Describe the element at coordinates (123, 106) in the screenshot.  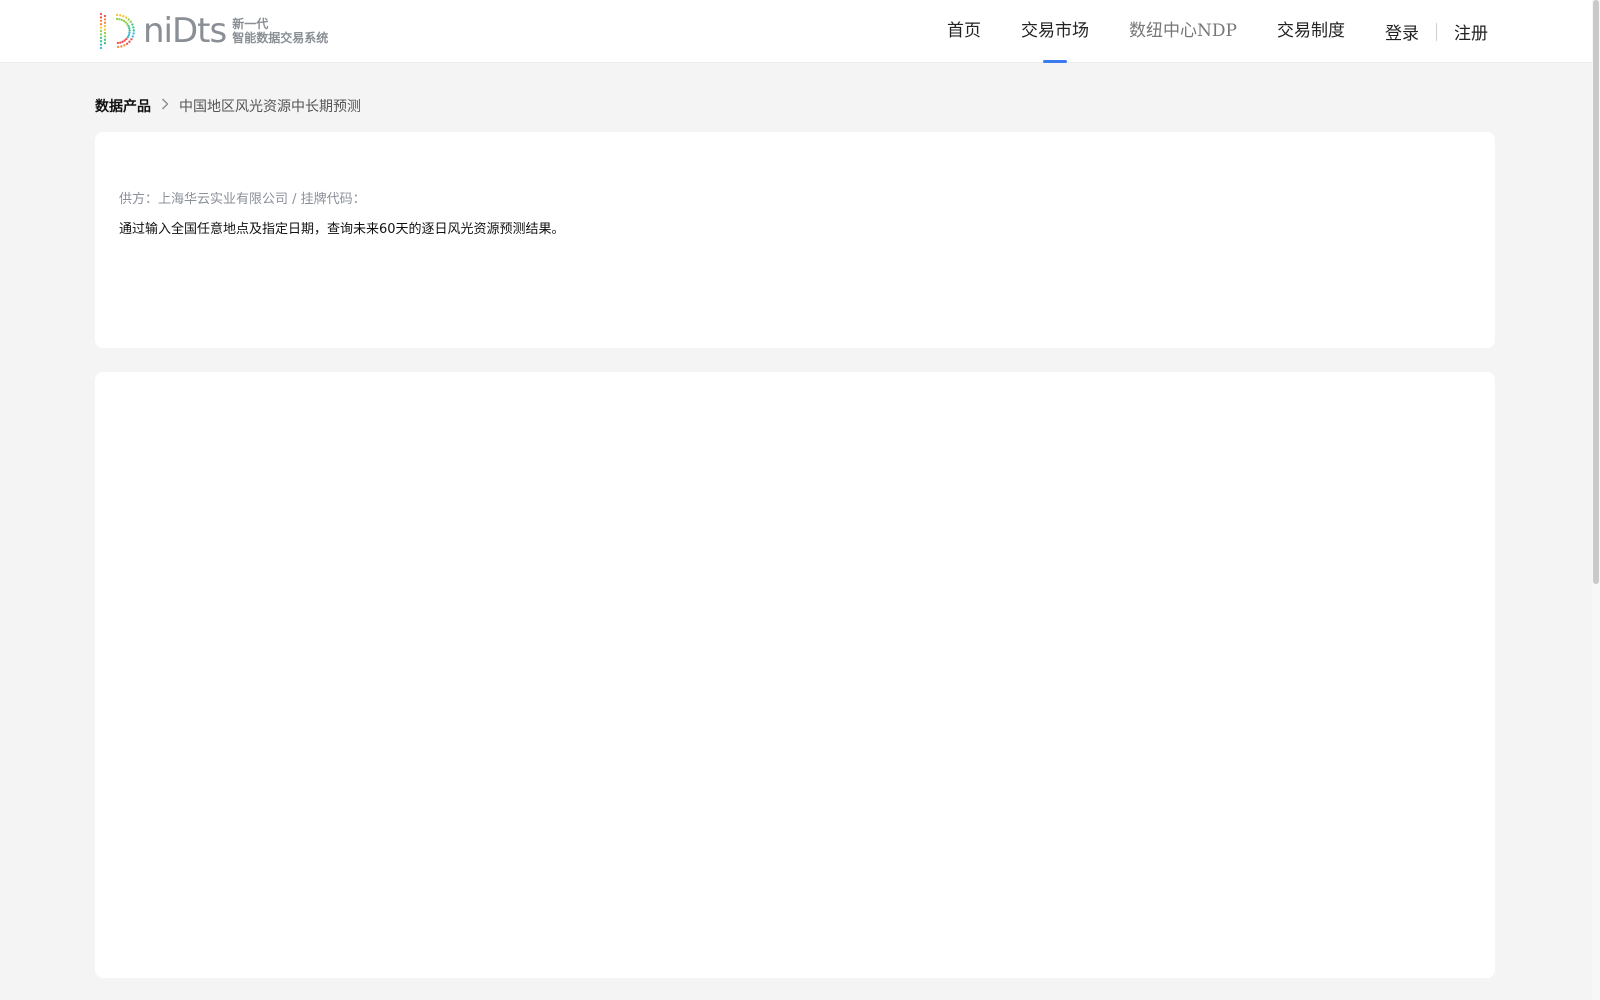
I see `breadcrumb-root: 数据产品` at that location.